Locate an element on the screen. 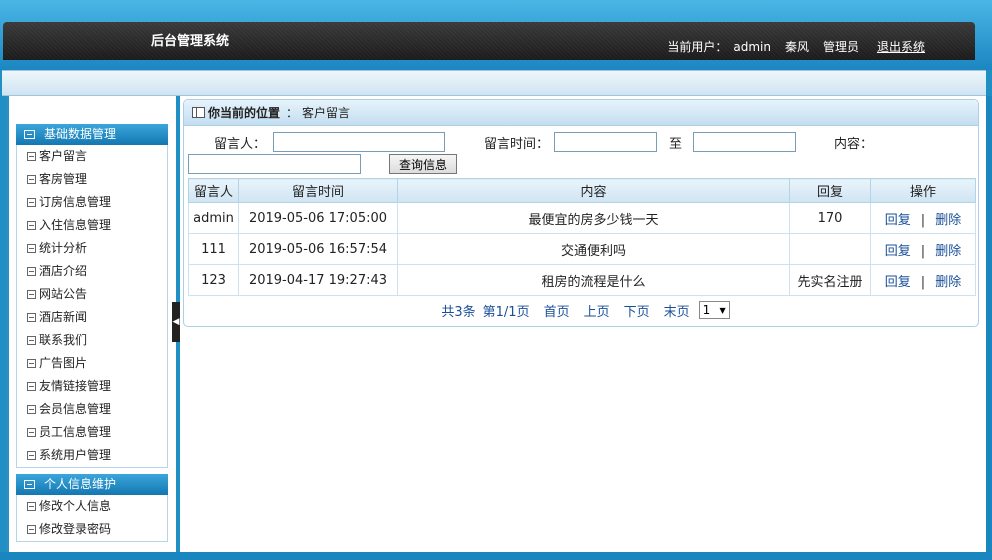  menu-group-personal: 个人信息维护 修改个人信息 修改登录密码 is located at coordinates (92, 508).